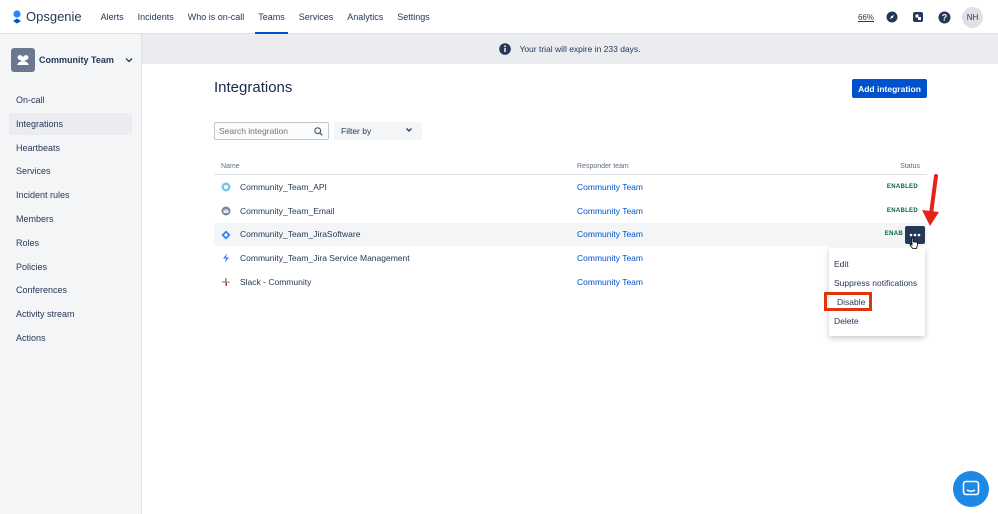  Describe the element at coordinates (253, 87) in the screenshot. I see `page-title: Integrations` at that location.